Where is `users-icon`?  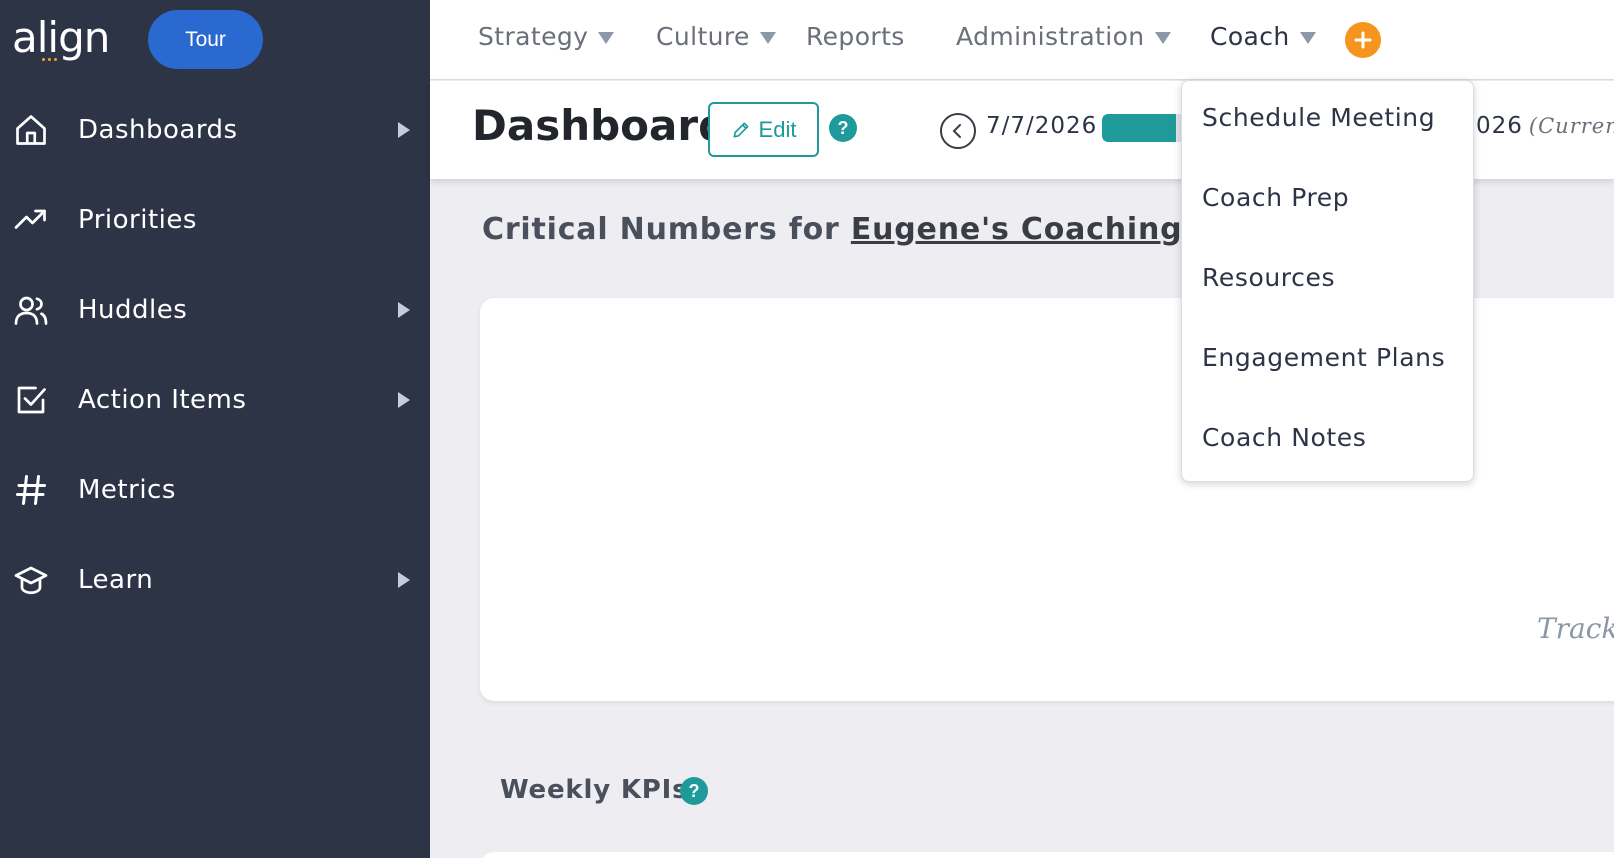
users-icon is located at coordinates (31, 310).